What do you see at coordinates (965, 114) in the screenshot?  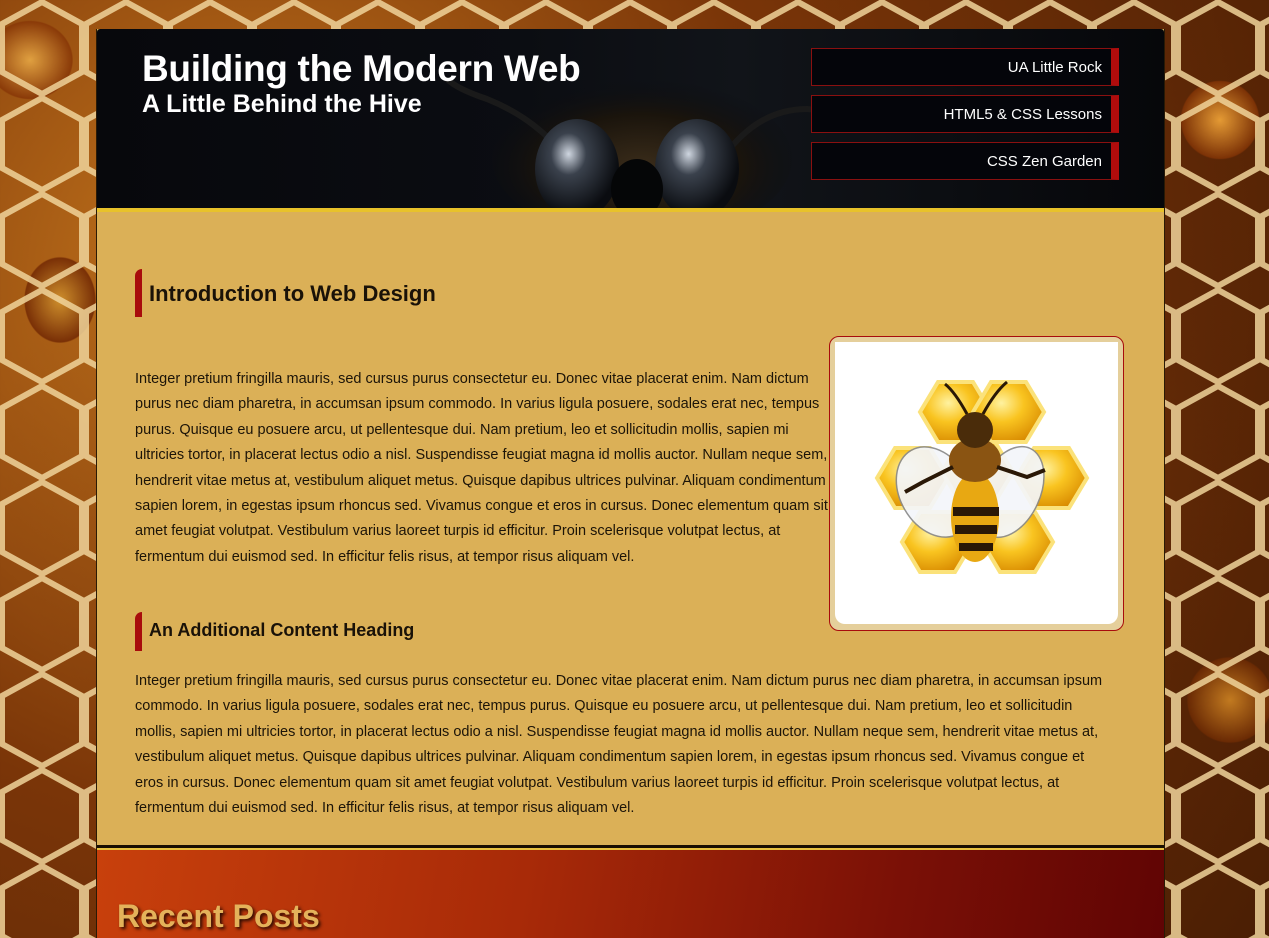 I see `nav-item-html5-css-lessons: HTML5 & CSS Lessons` at bounding box center [965, 114].